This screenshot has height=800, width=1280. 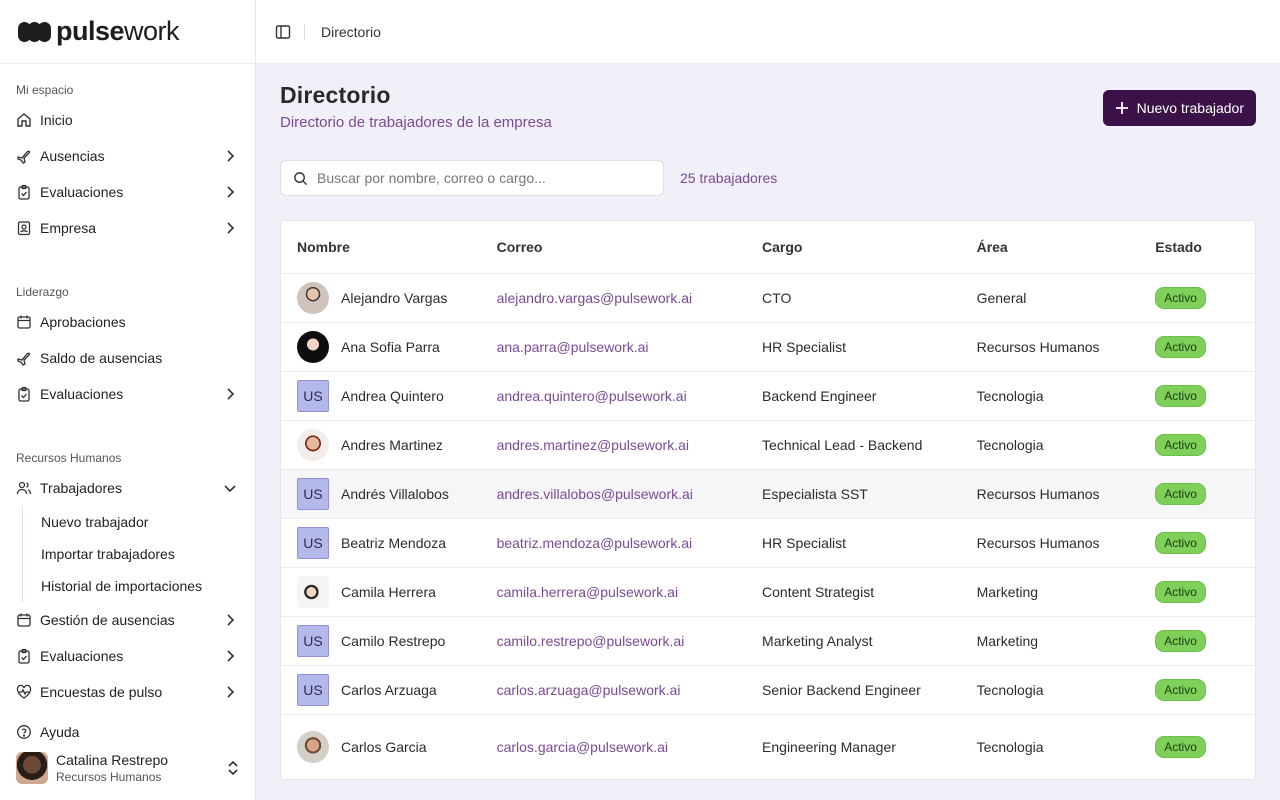 What do you see at coordinates (68, 228) in the screenshot?
I see `sidebar-item-label: Empresa` at bounding box center [68, 228].